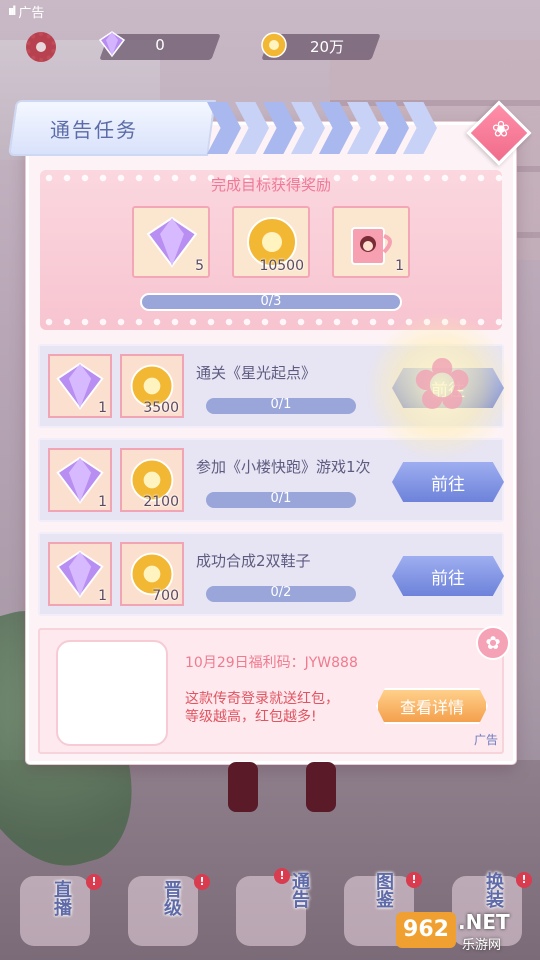 The width and height of the screenshot is (540, 960). Describe the element at coordinates (171, 898) in the screenshot. I see `nav-label: 晋级` at that location.